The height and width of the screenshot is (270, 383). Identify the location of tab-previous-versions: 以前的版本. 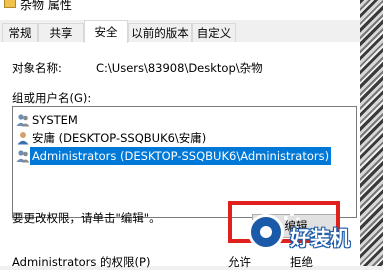
(160, 32).